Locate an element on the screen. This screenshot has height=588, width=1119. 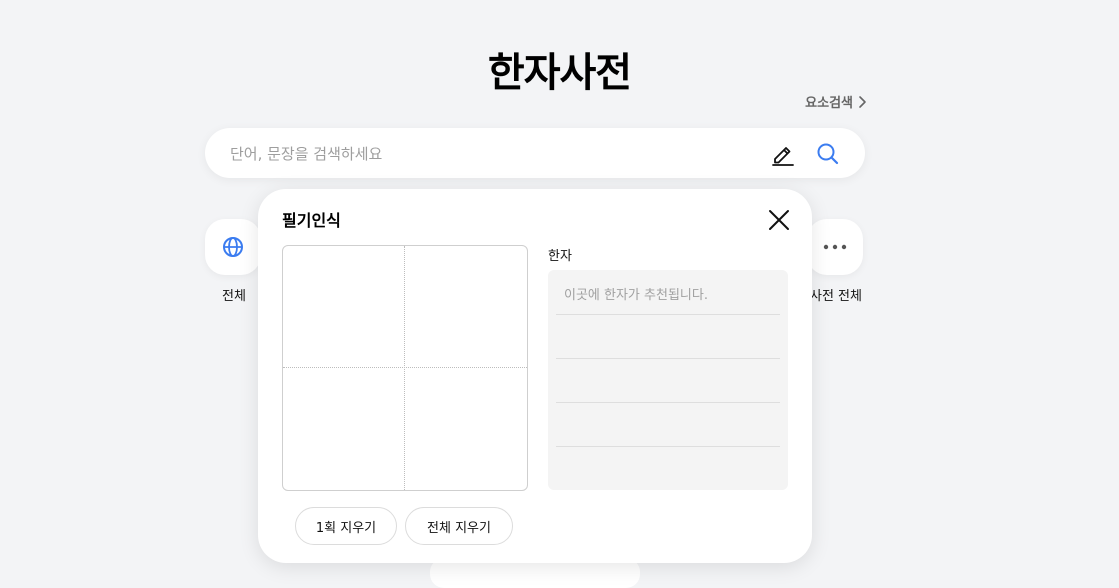
category-all-label: 전체 is located at coordinates (234, 296).